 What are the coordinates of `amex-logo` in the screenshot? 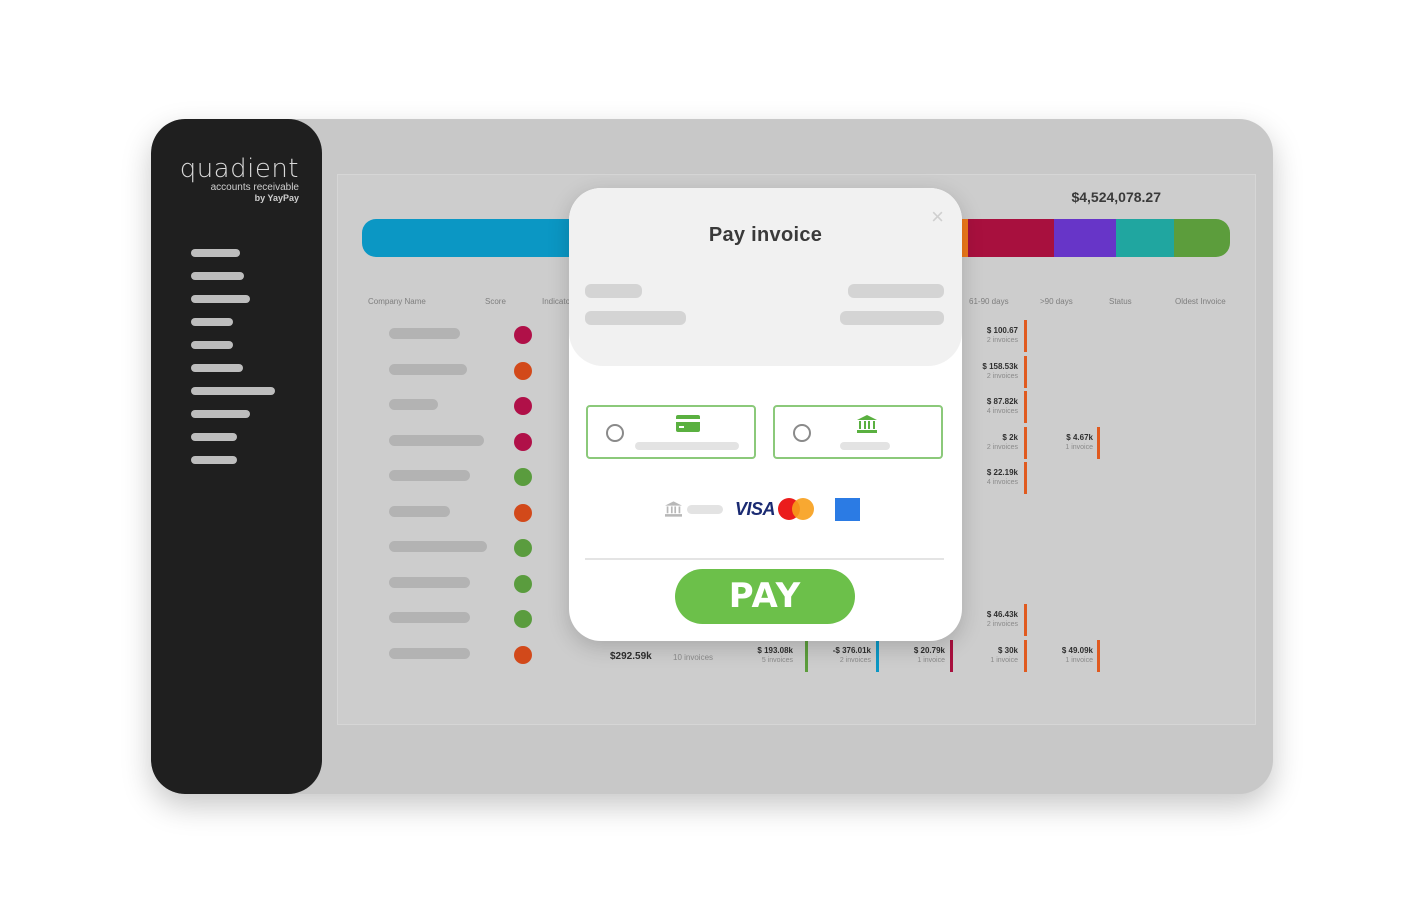 It's located at (847, 509).